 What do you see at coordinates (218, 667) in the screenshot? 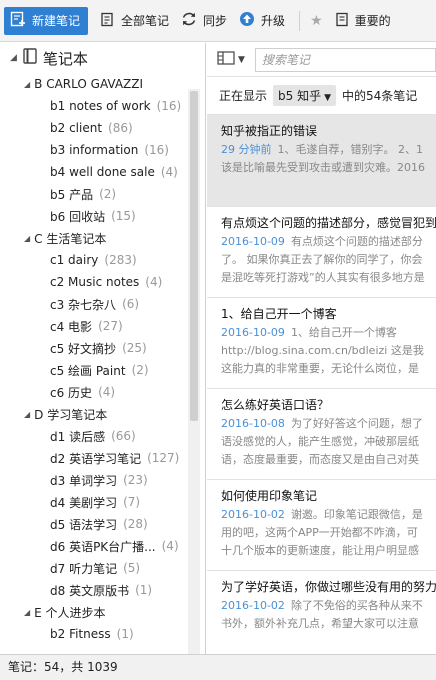
I see `status-bar: 笔记：54，共 1039` at bounding box center [218, 667].